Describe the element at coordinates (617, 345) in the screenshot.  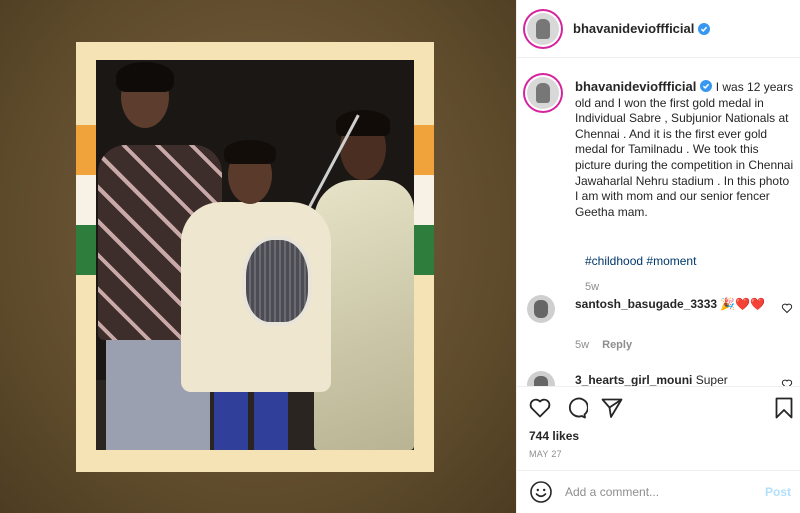
I see `reply-button: Reply` at that location.